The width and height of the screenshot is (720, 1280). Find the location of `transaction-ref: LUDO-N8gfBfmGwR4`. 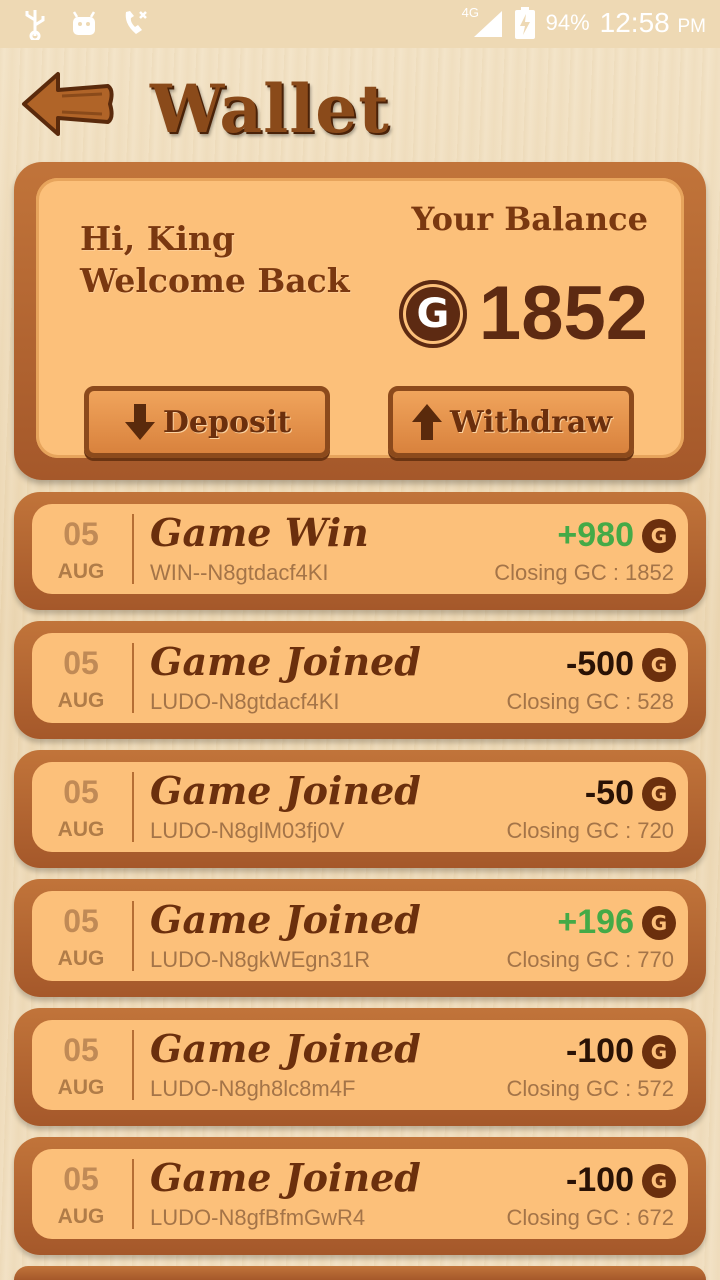

transaction-ref: LUDO-N8gfBfmGwR4 is located at coordinates (258, 1217).